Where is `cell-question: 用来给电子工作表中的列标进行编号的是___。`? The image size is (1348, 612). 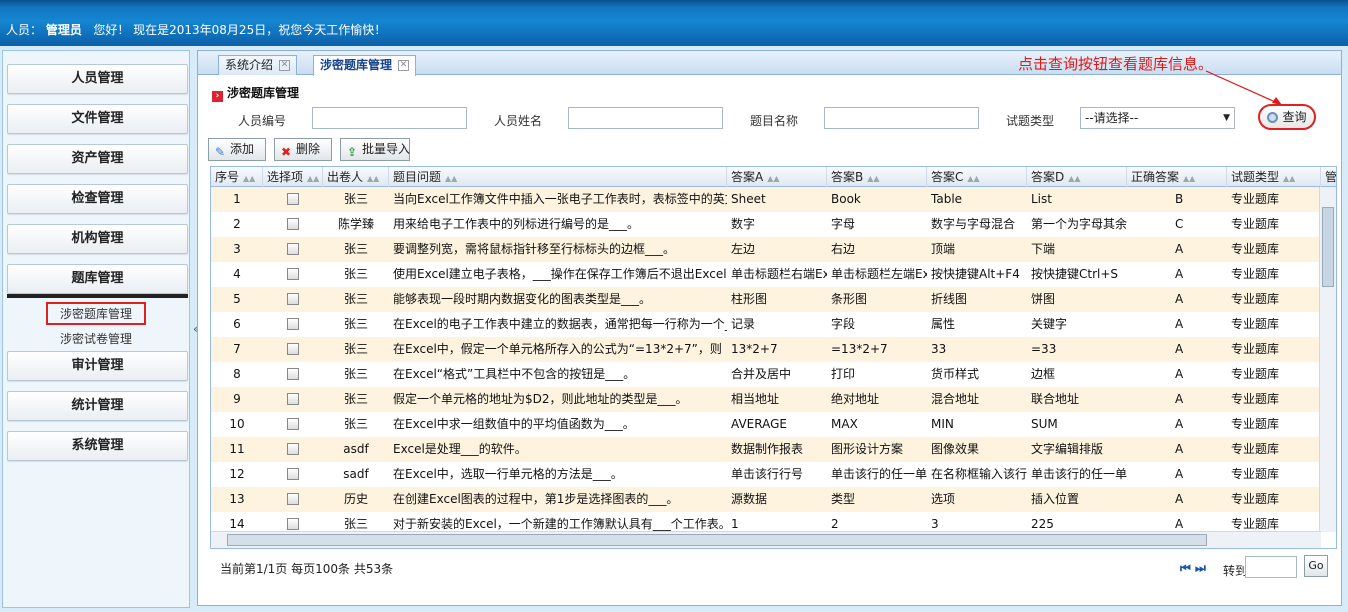 cell-question: 用来给电子工作表中的列标进行编号的是___。 is located at coordinates (516, 224).